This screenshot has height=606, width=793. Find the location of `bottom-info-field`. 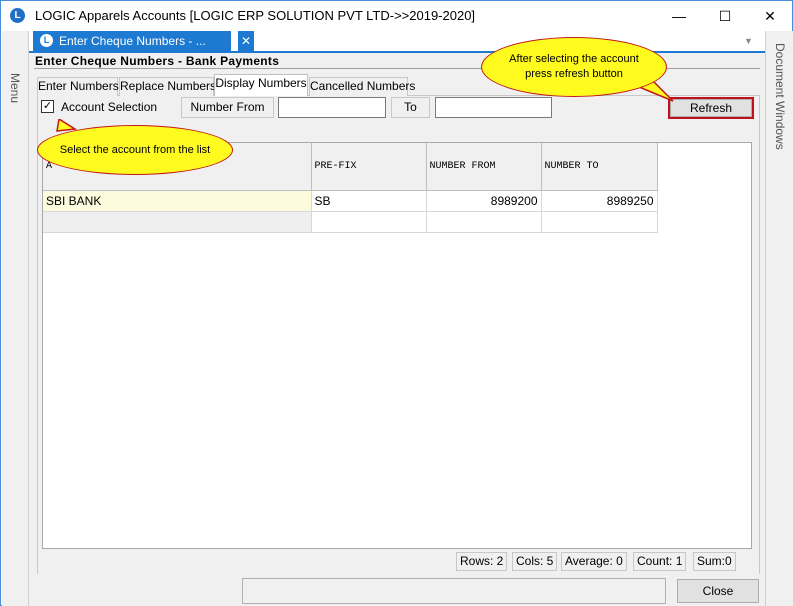

bottom-info-field is located at coordinates (454, 591).